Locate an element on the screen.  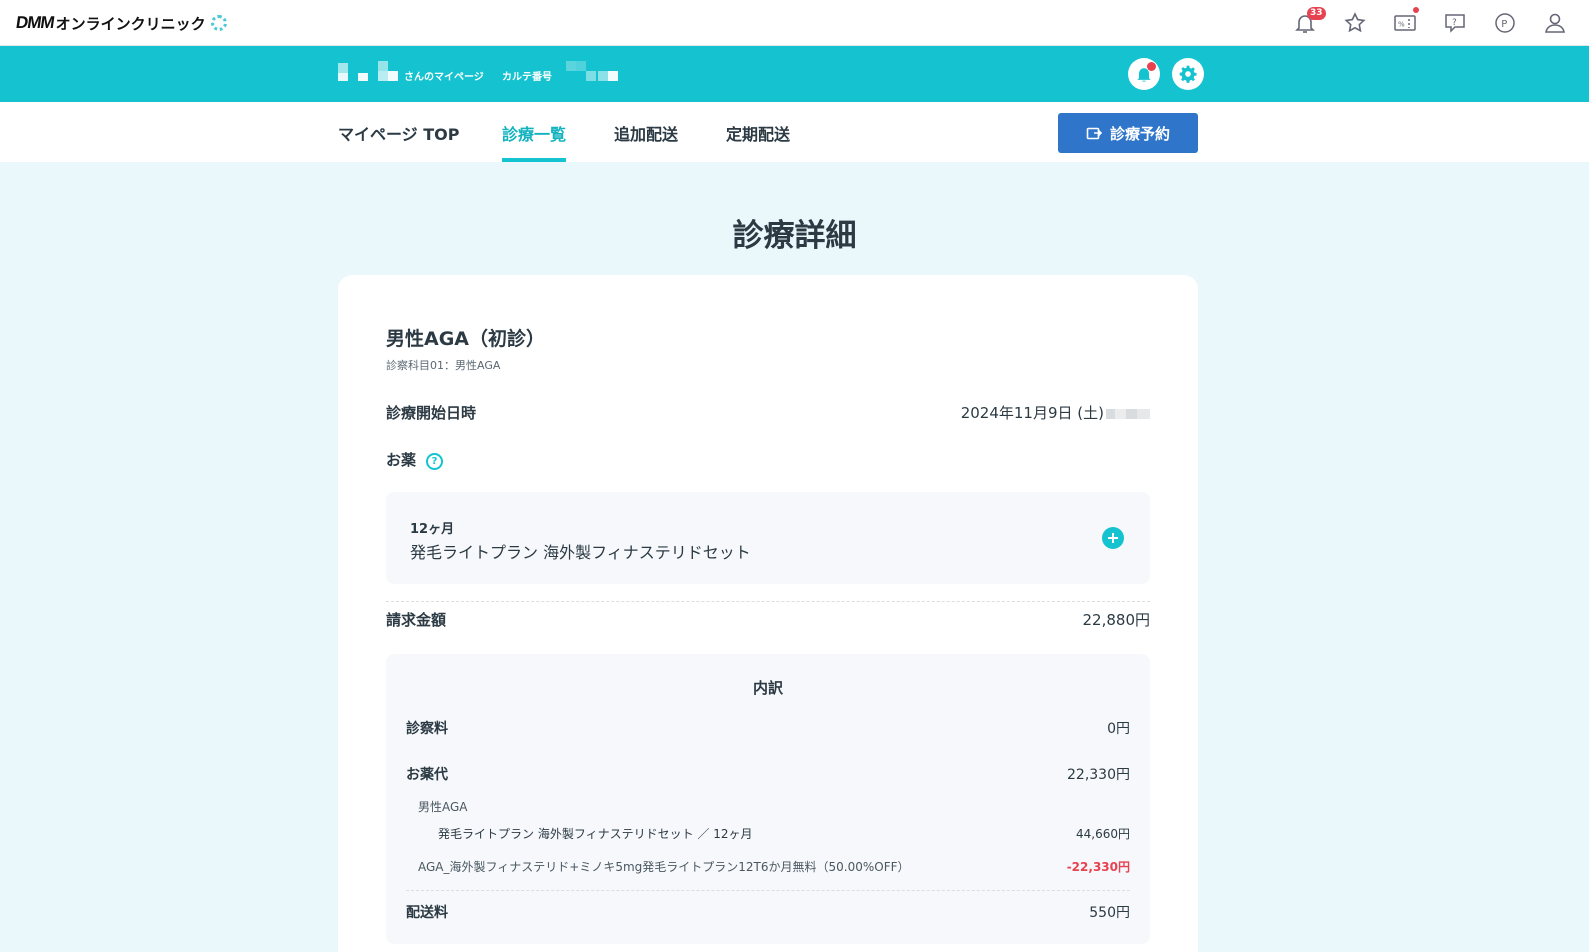
dmm-logo: DMM オンラインクリニック is located at coordinates (120, 23).